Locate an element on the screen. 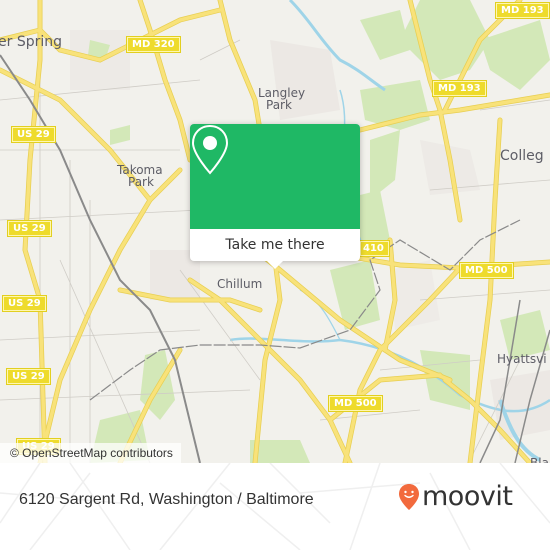 This screenshot has width=550, height=550. moovit-wordmark: moovit is located at coordinates (467, 496).